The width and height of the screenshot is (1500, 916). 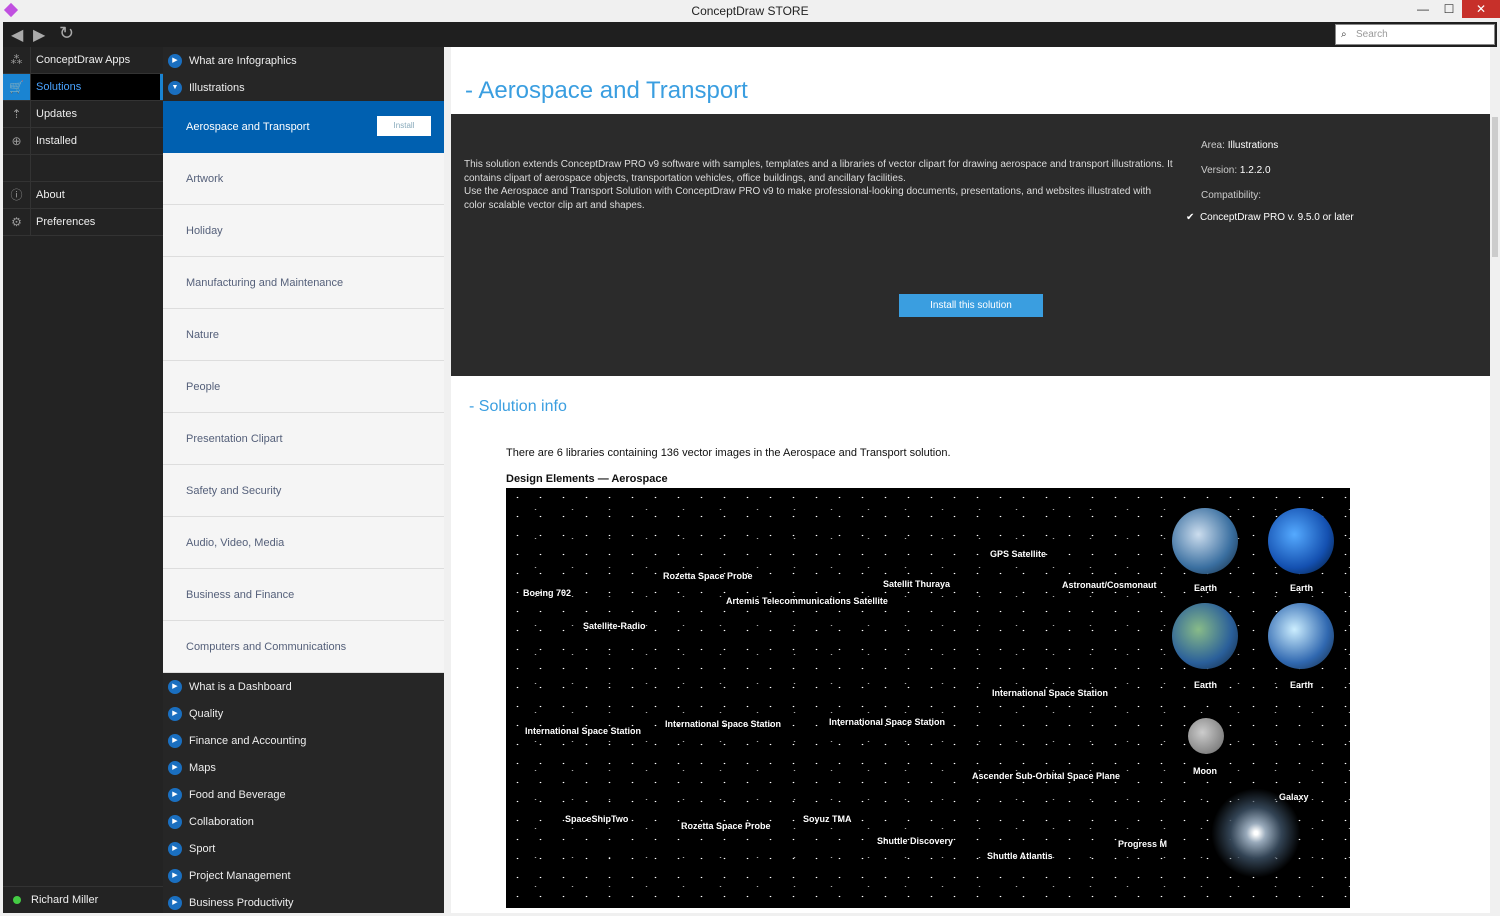 I want to click on image-label: Boeing 702, so click(x=547, y=593).